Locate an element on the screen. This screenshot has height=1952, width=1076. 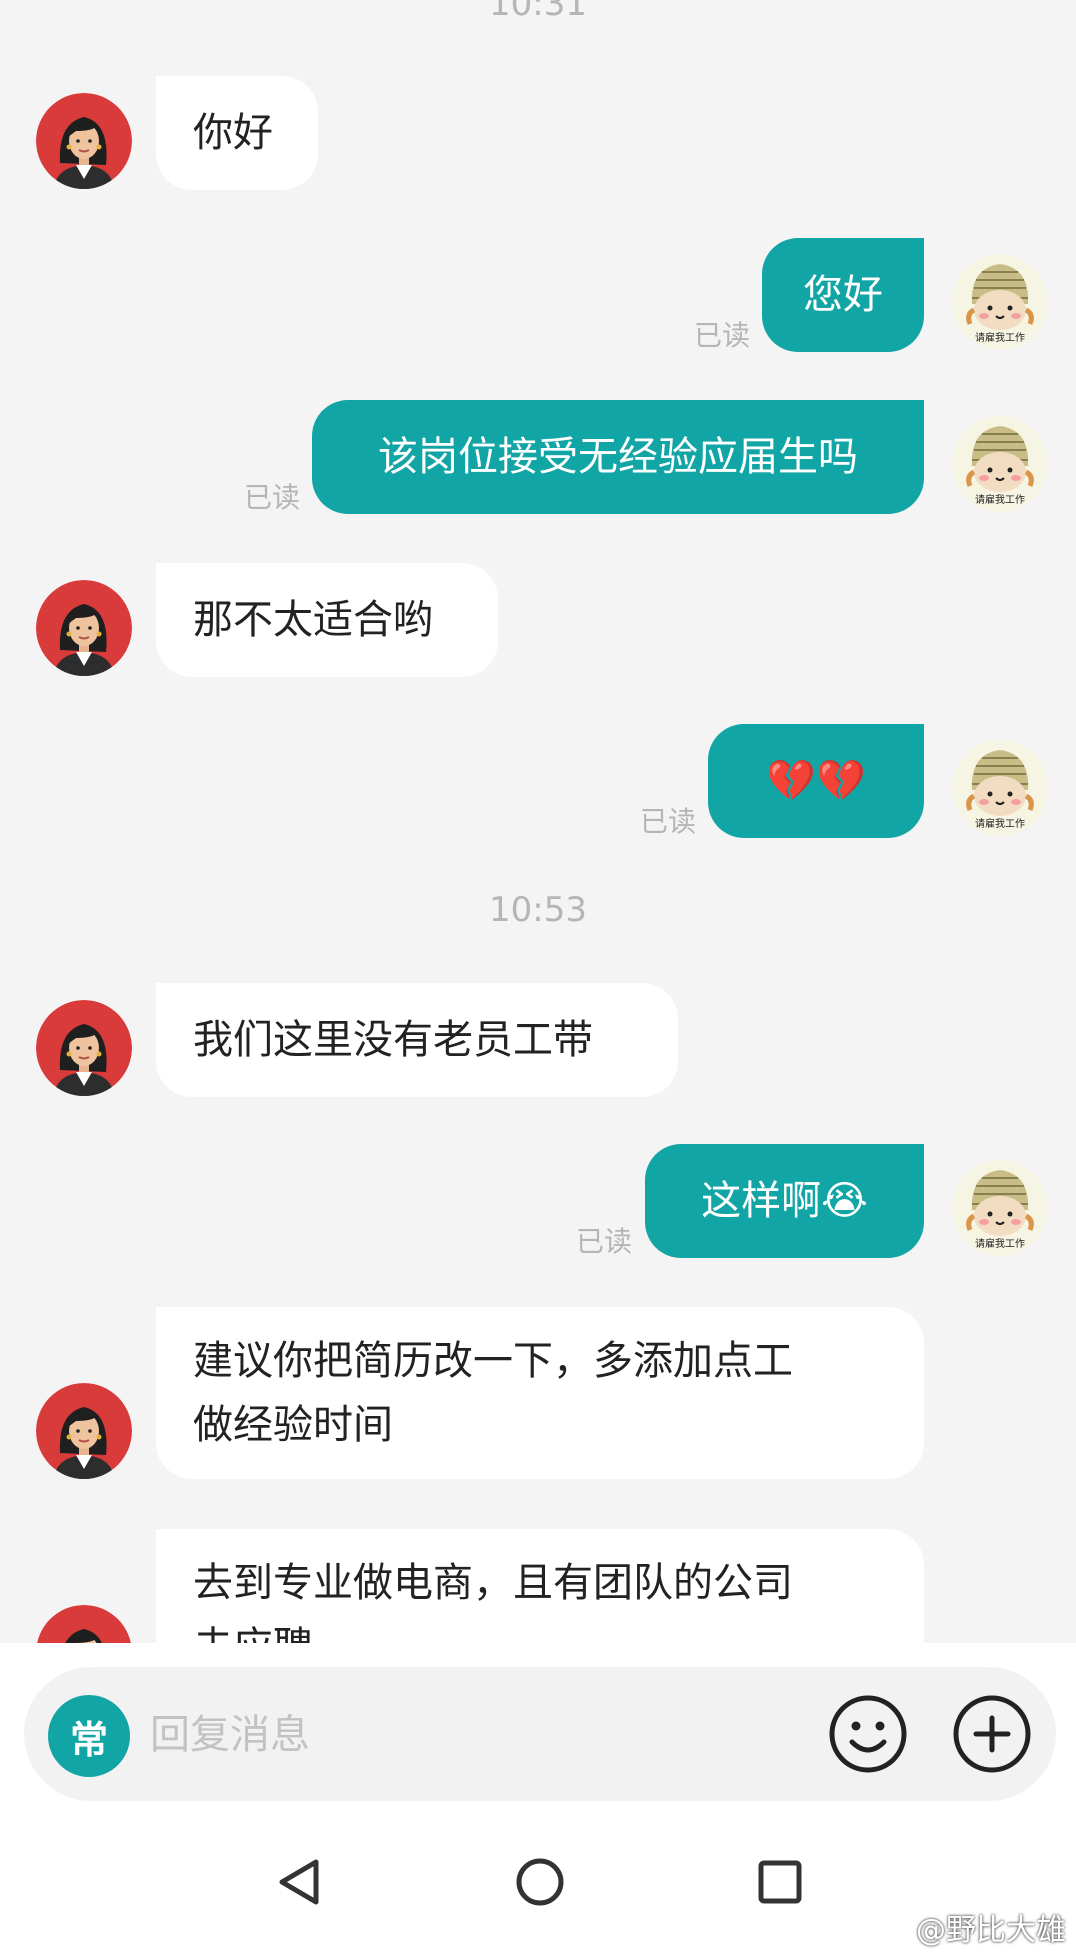
incoming-message: 去到专业做电商，且有团队的公司 去应聘 is located at coordinates (540, 1586).